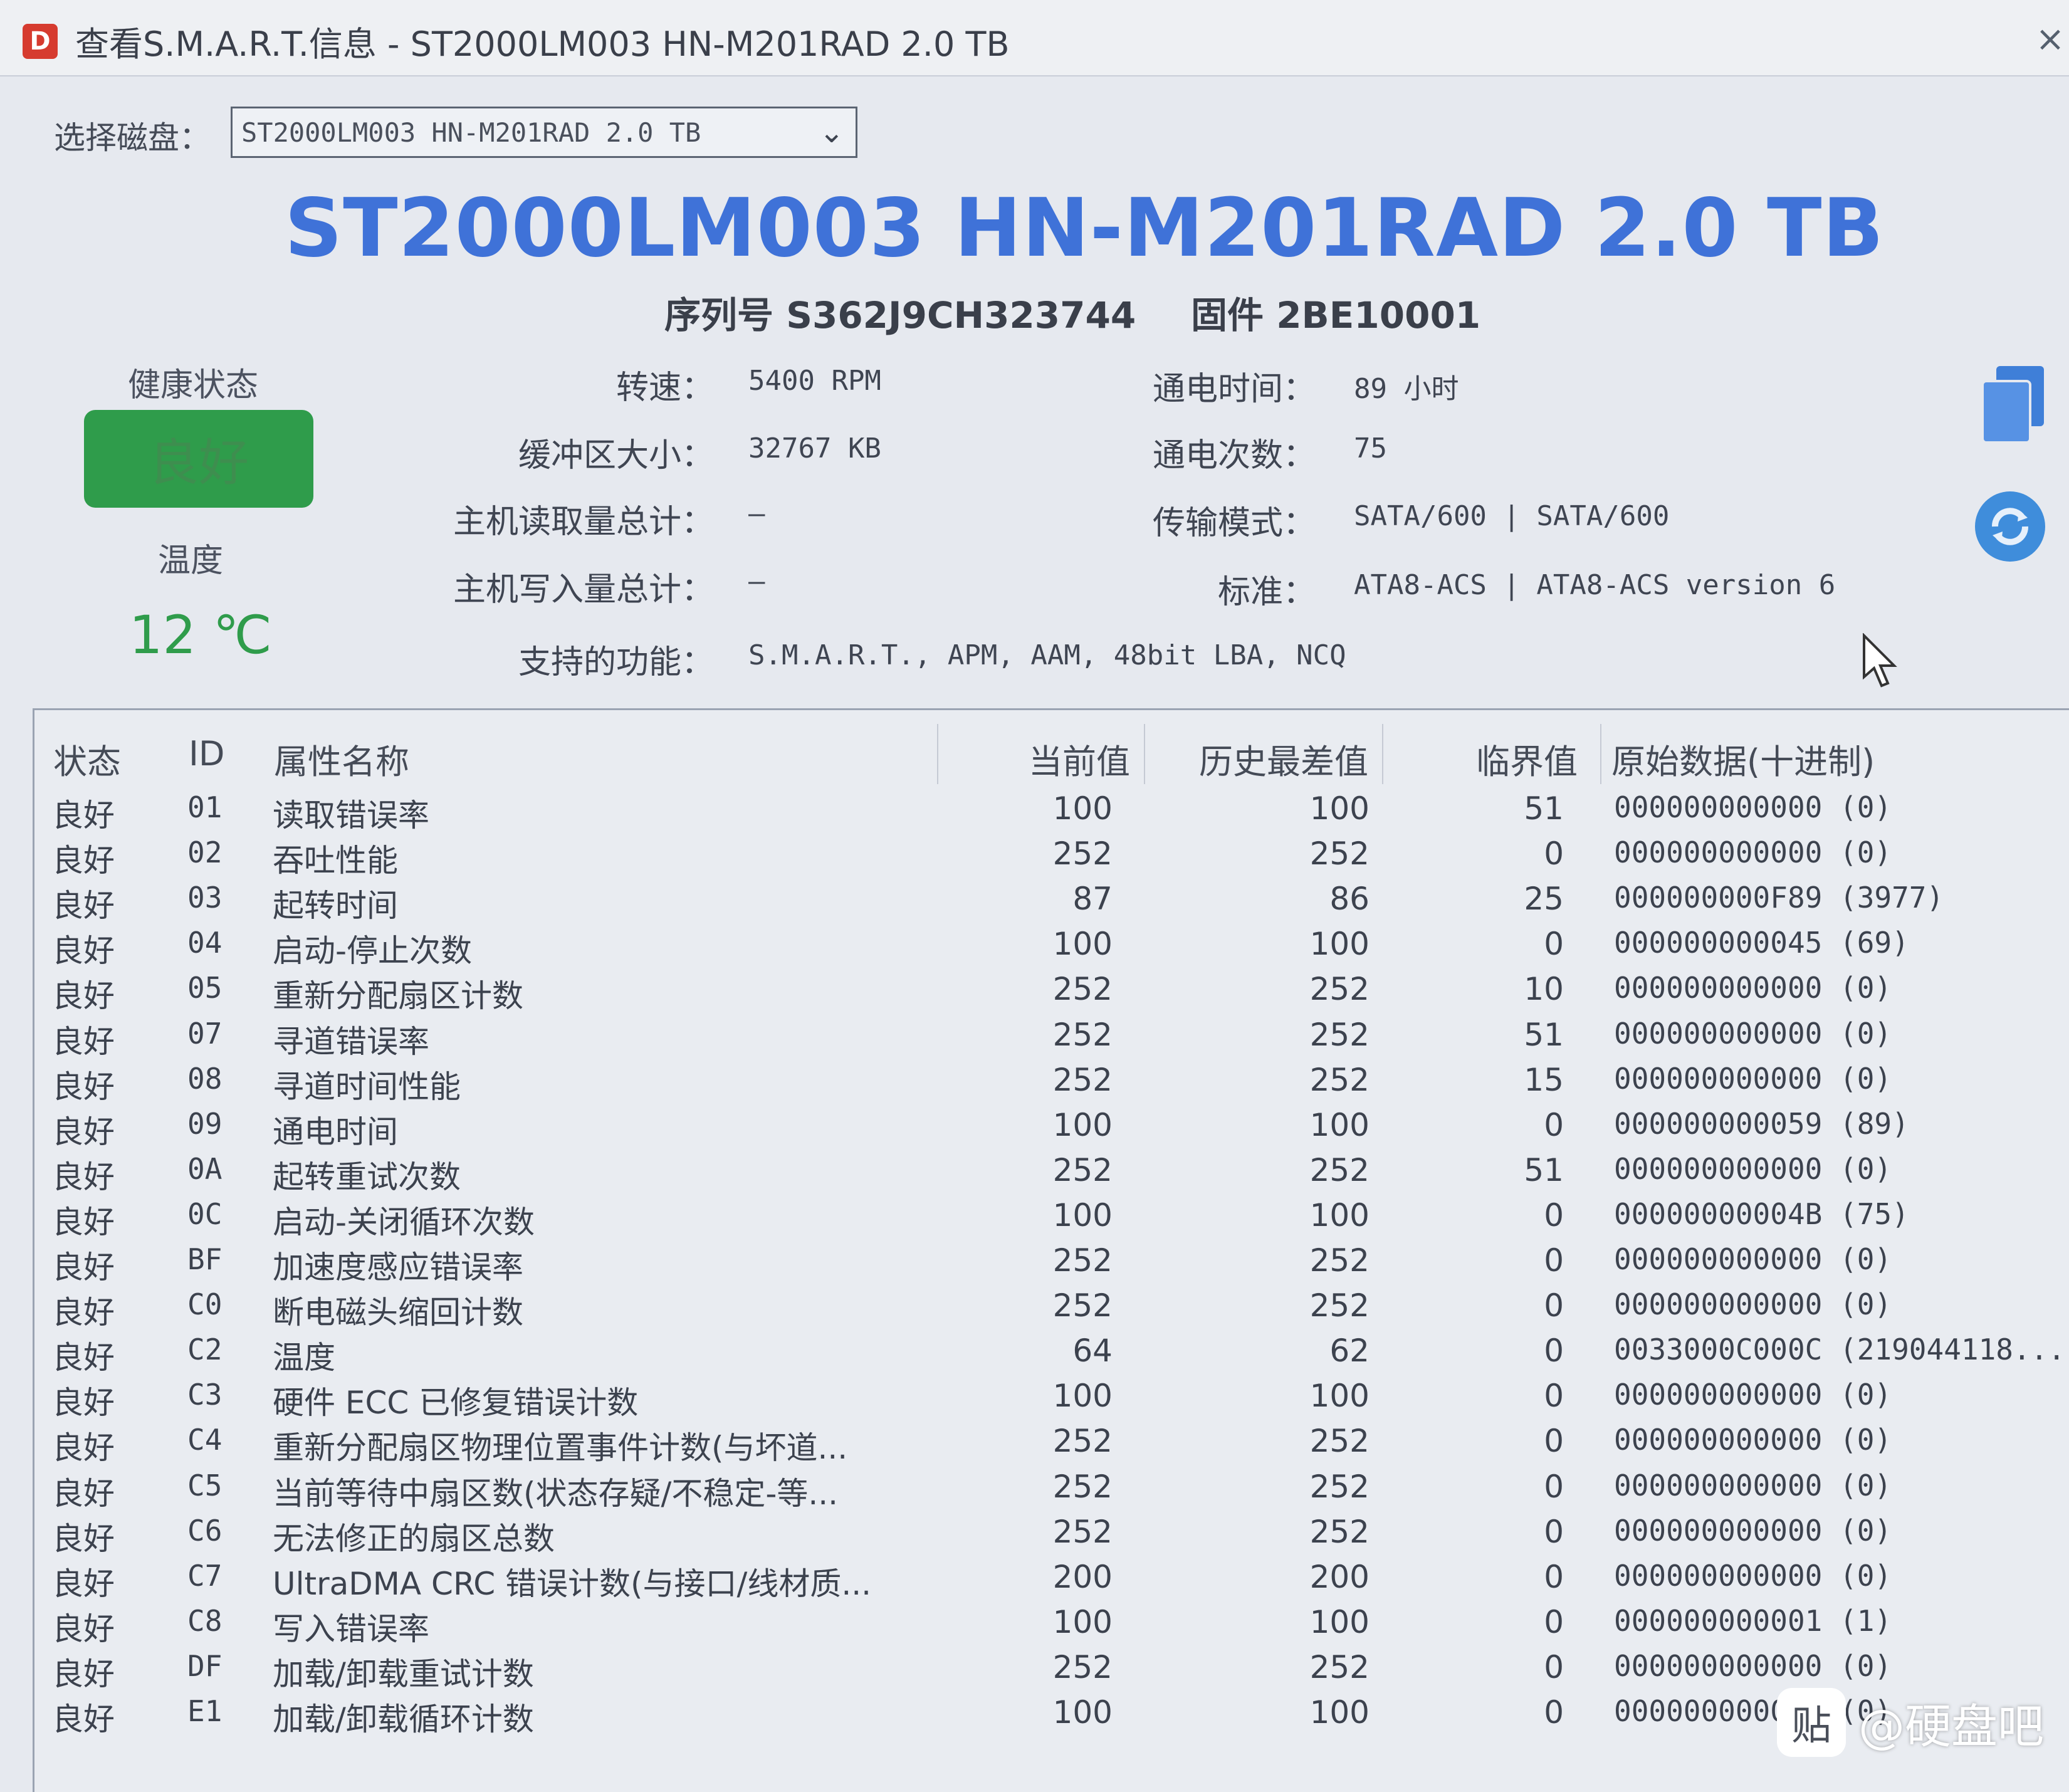 The width and height of the screenshot is (2069, 1792). Describe the element at coordinates (205, 853) in the screenshot. I see `cell-id: 02` at that location.